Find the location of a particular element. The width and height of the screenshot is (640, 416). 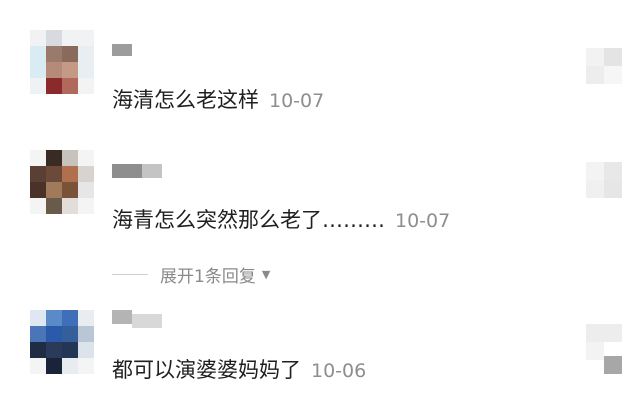

comment-text: 海清怎么老这样 10-07 is located at coordinates (218, 99).